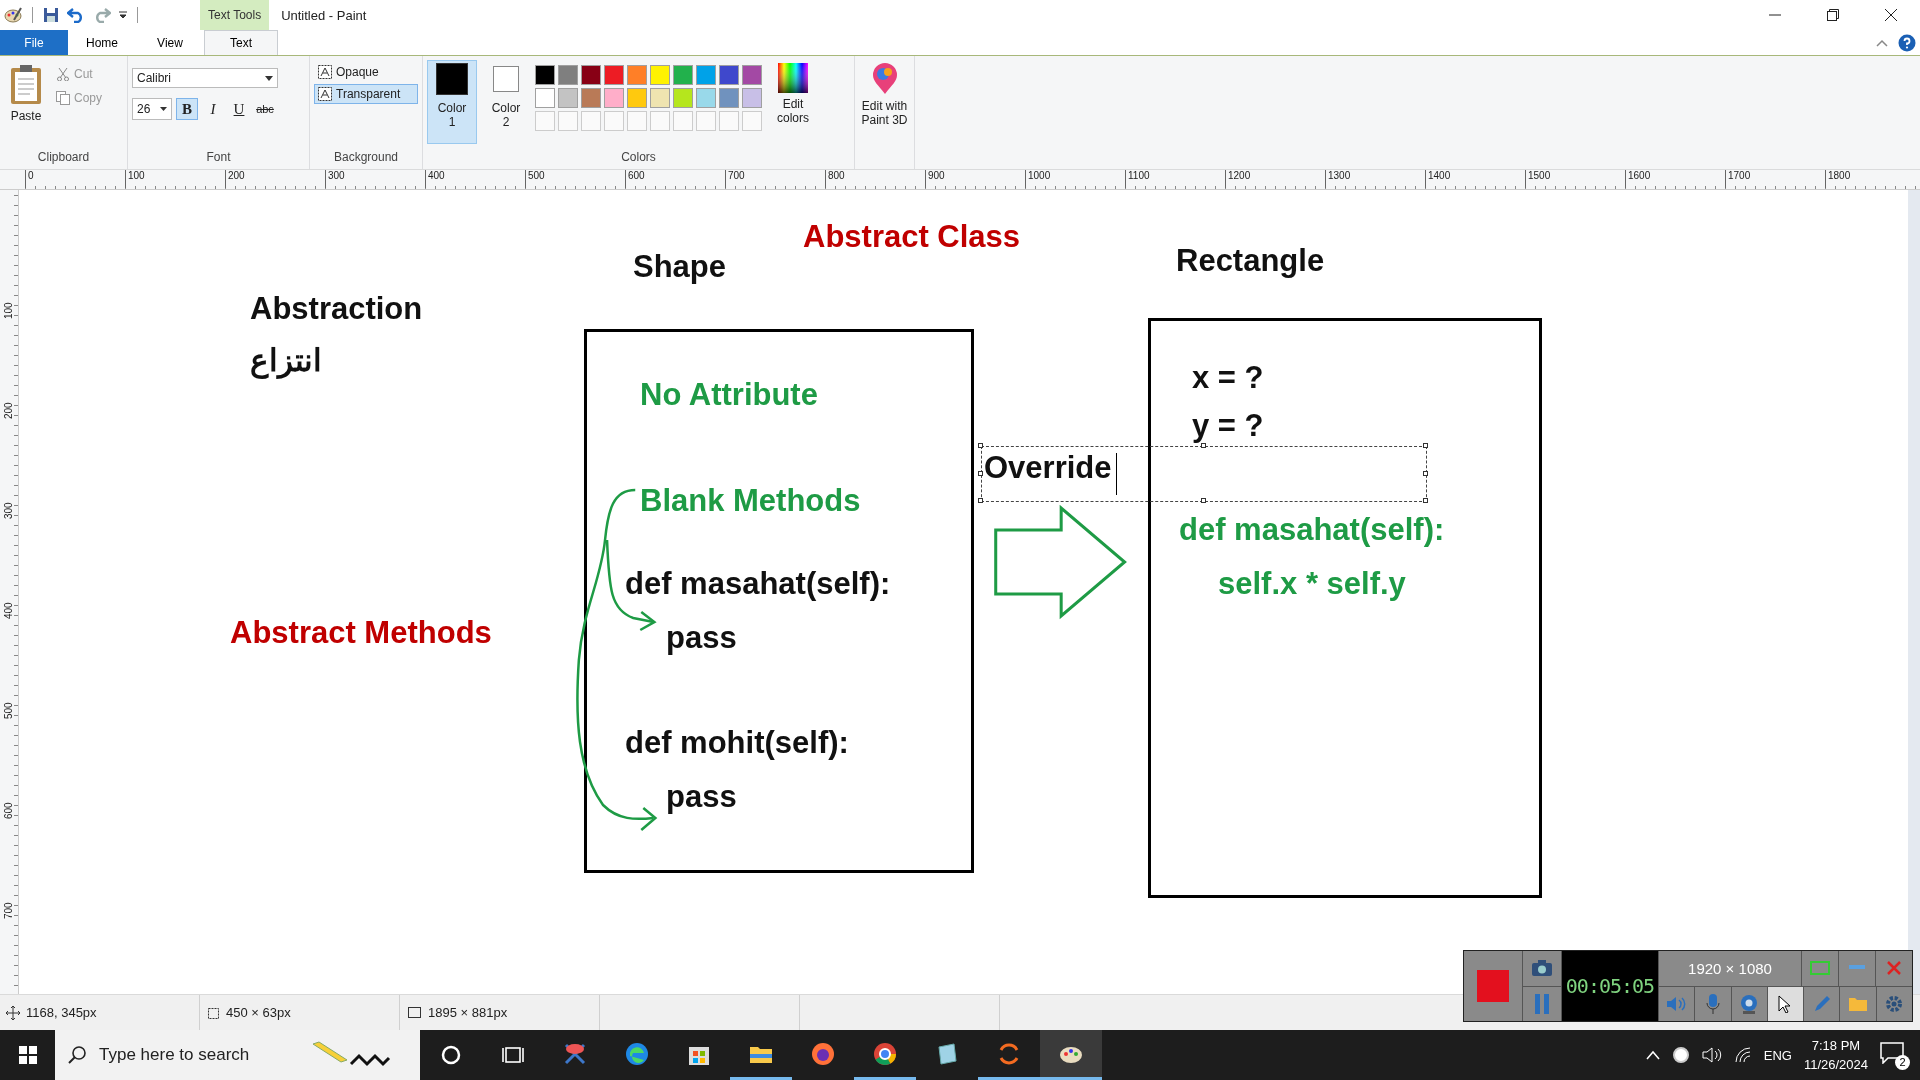  What do you see at coordinates (1542, 968) in the screenshot?
I see `camera-icon` at bounding box center [1542, 968].